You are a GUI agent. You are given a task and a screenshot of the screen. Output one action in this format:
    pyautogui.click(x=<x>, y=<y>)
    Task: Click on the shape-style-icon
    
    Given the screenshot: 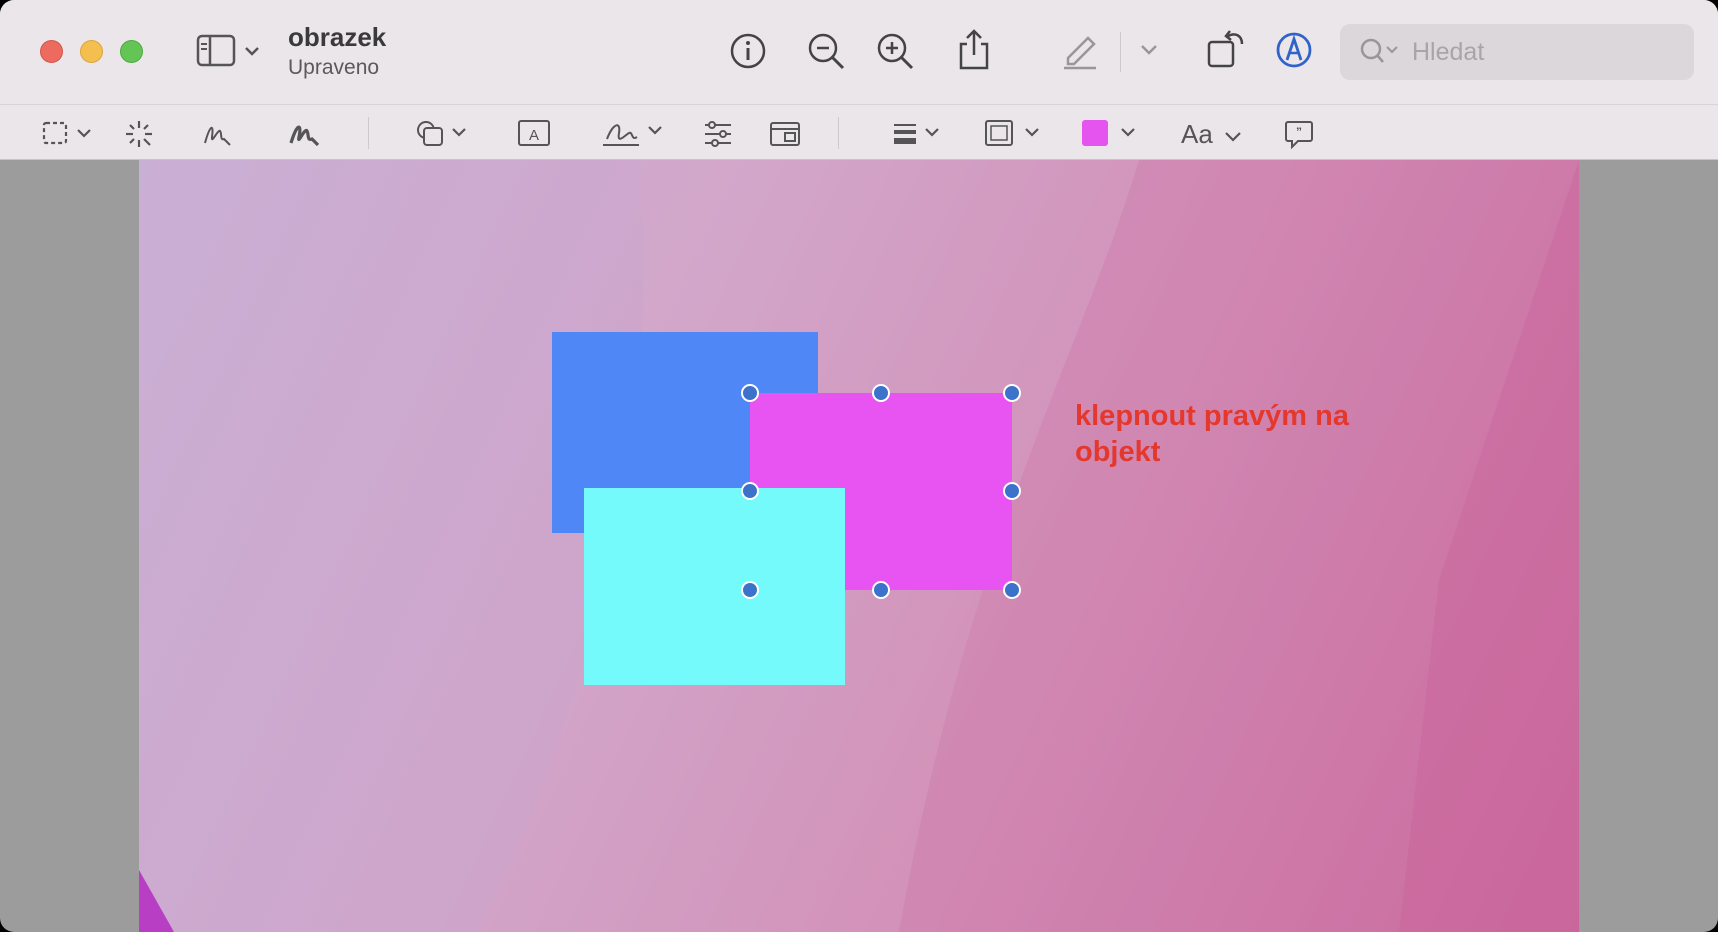 What is the action you would take?
    pyautogui.click(x=918, y=134)
    